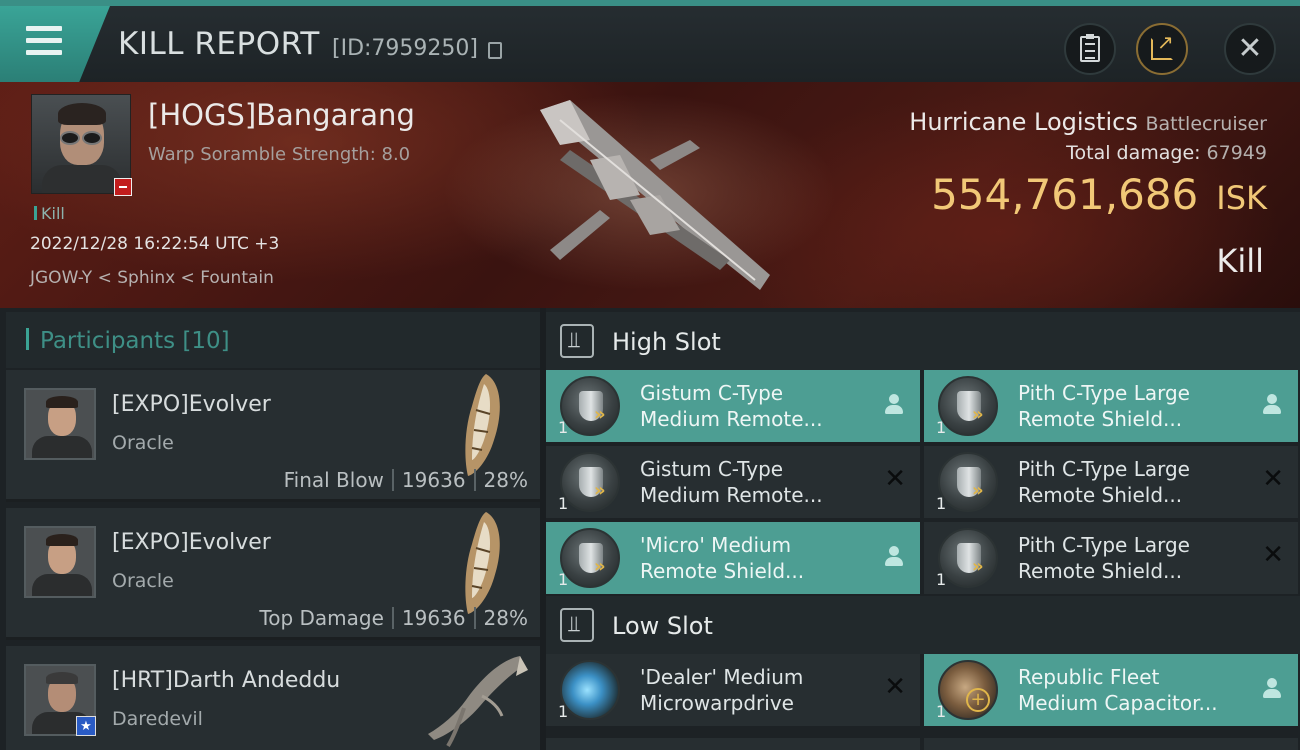 The image size is (1300, 750). I want to click on menu-icon, so click(44, 44).